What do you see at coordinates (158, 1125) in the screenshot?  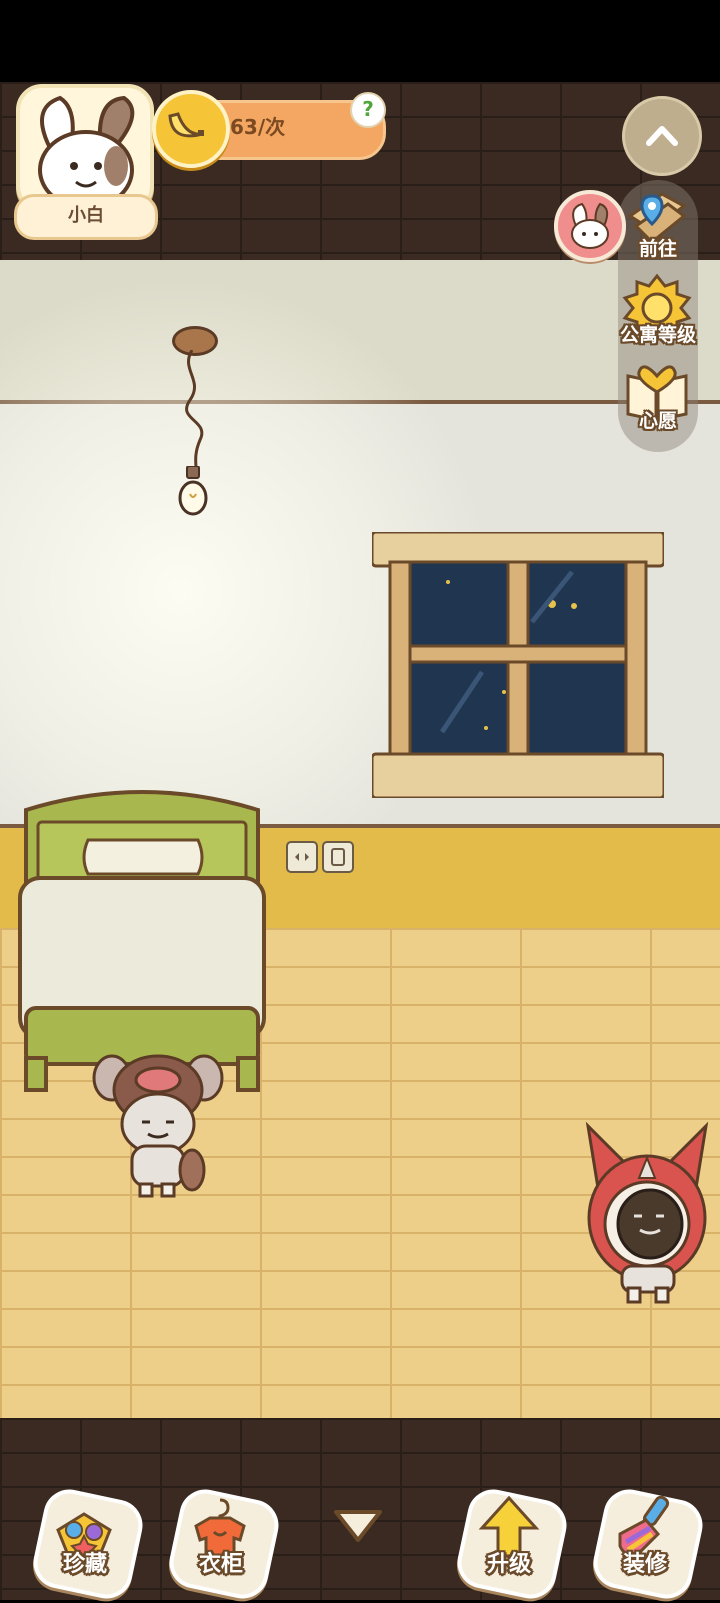 I see `cow-costume-character` at bounding box center [158, 1125].